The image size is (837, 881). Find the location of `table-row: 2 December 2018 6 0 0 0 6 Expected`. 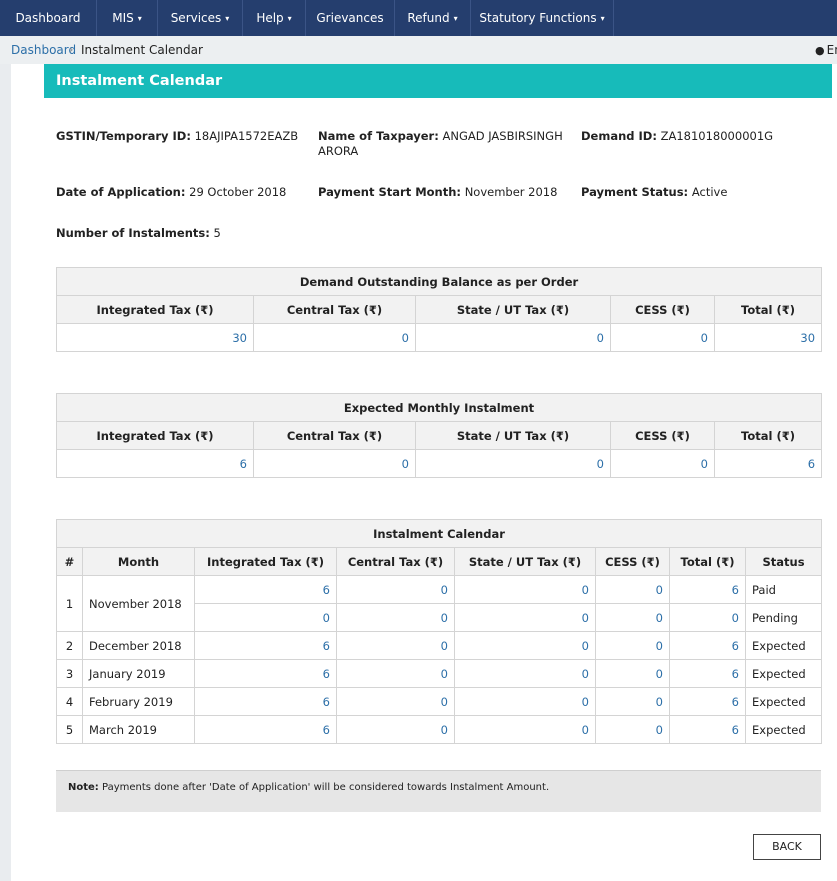

table-row: 2 December 2018 6 0 0 0 6 Expected is located at coordinates (439, 645).